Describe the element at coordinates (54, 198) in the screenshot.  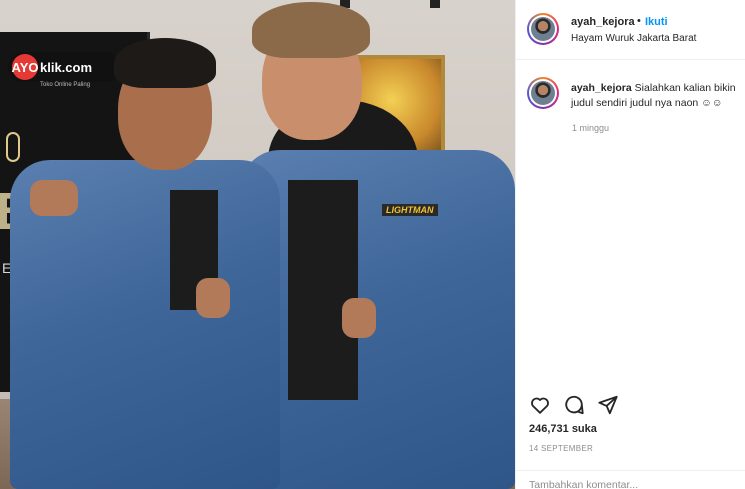
I see `hand-on-shoulder` at that location.